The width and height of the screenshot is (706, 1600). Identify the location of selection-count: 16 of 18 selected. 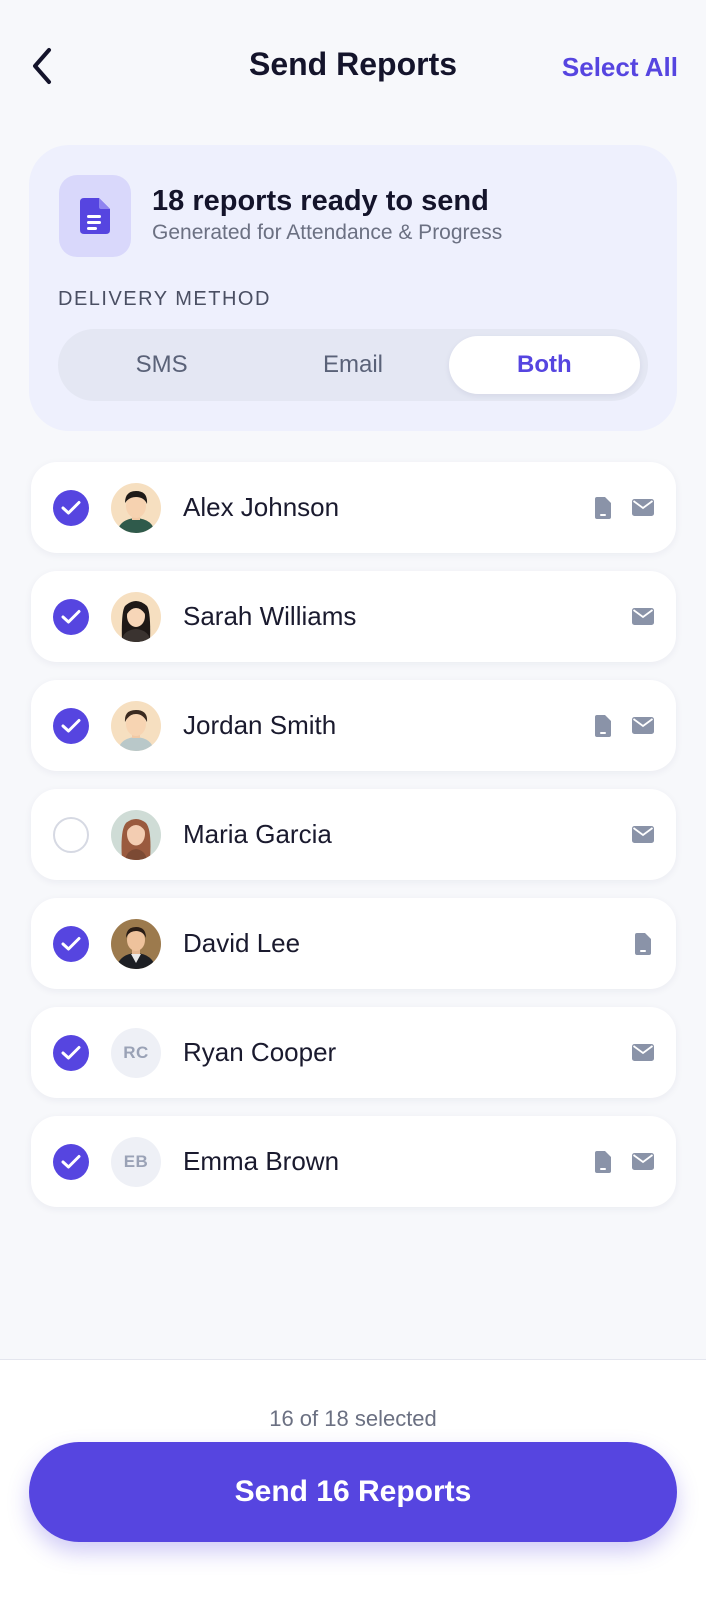
(353, 1418).